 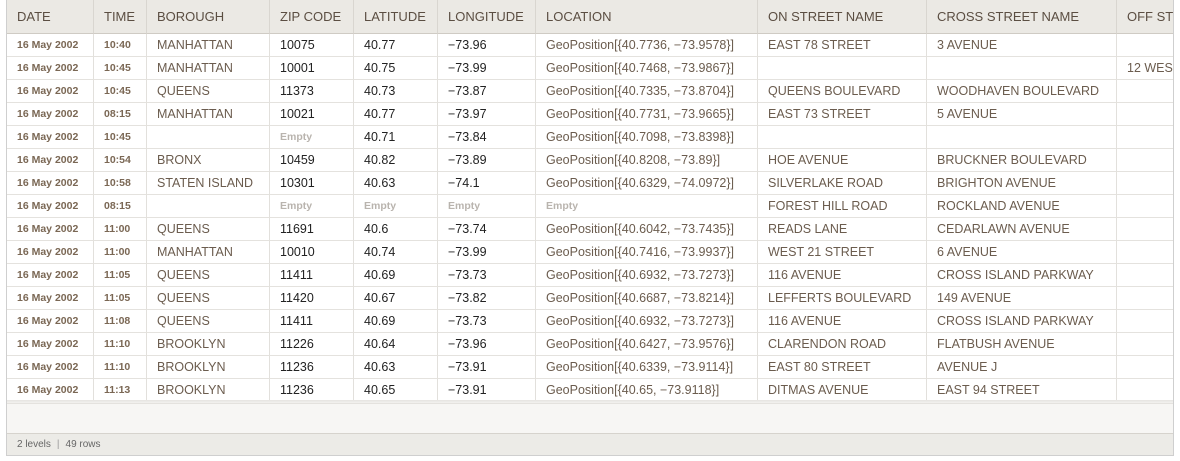 What do you see at coordinates (312, 114) in the screenshot?
I see `cell-zip-code: 10021` at bounding box center [312, 114].